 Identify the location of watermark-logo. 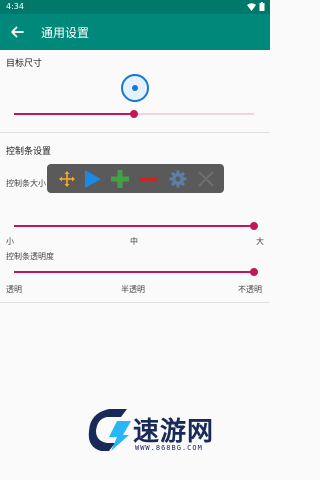
(109, 430).